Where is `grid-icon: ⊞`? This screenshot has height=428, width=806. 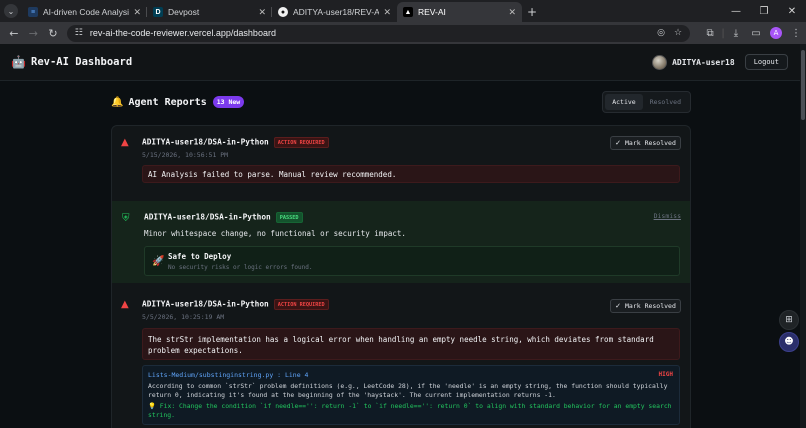
grid-icon: ⊞ is located at coordinates (789, 320).